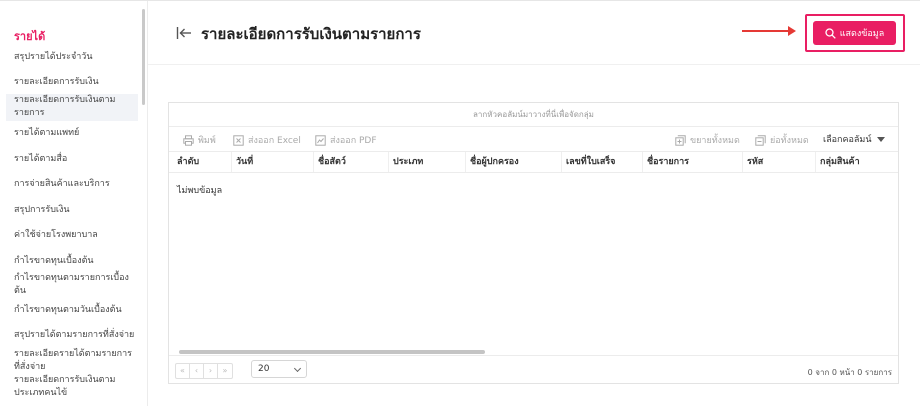  What do you see at coordinates (73, 285) in the screenshot?
I see `sidebar-item-profit-by-item: กำไรขาดทุนตามรายการเบื้องต้น` at bounding box center [73, 285].